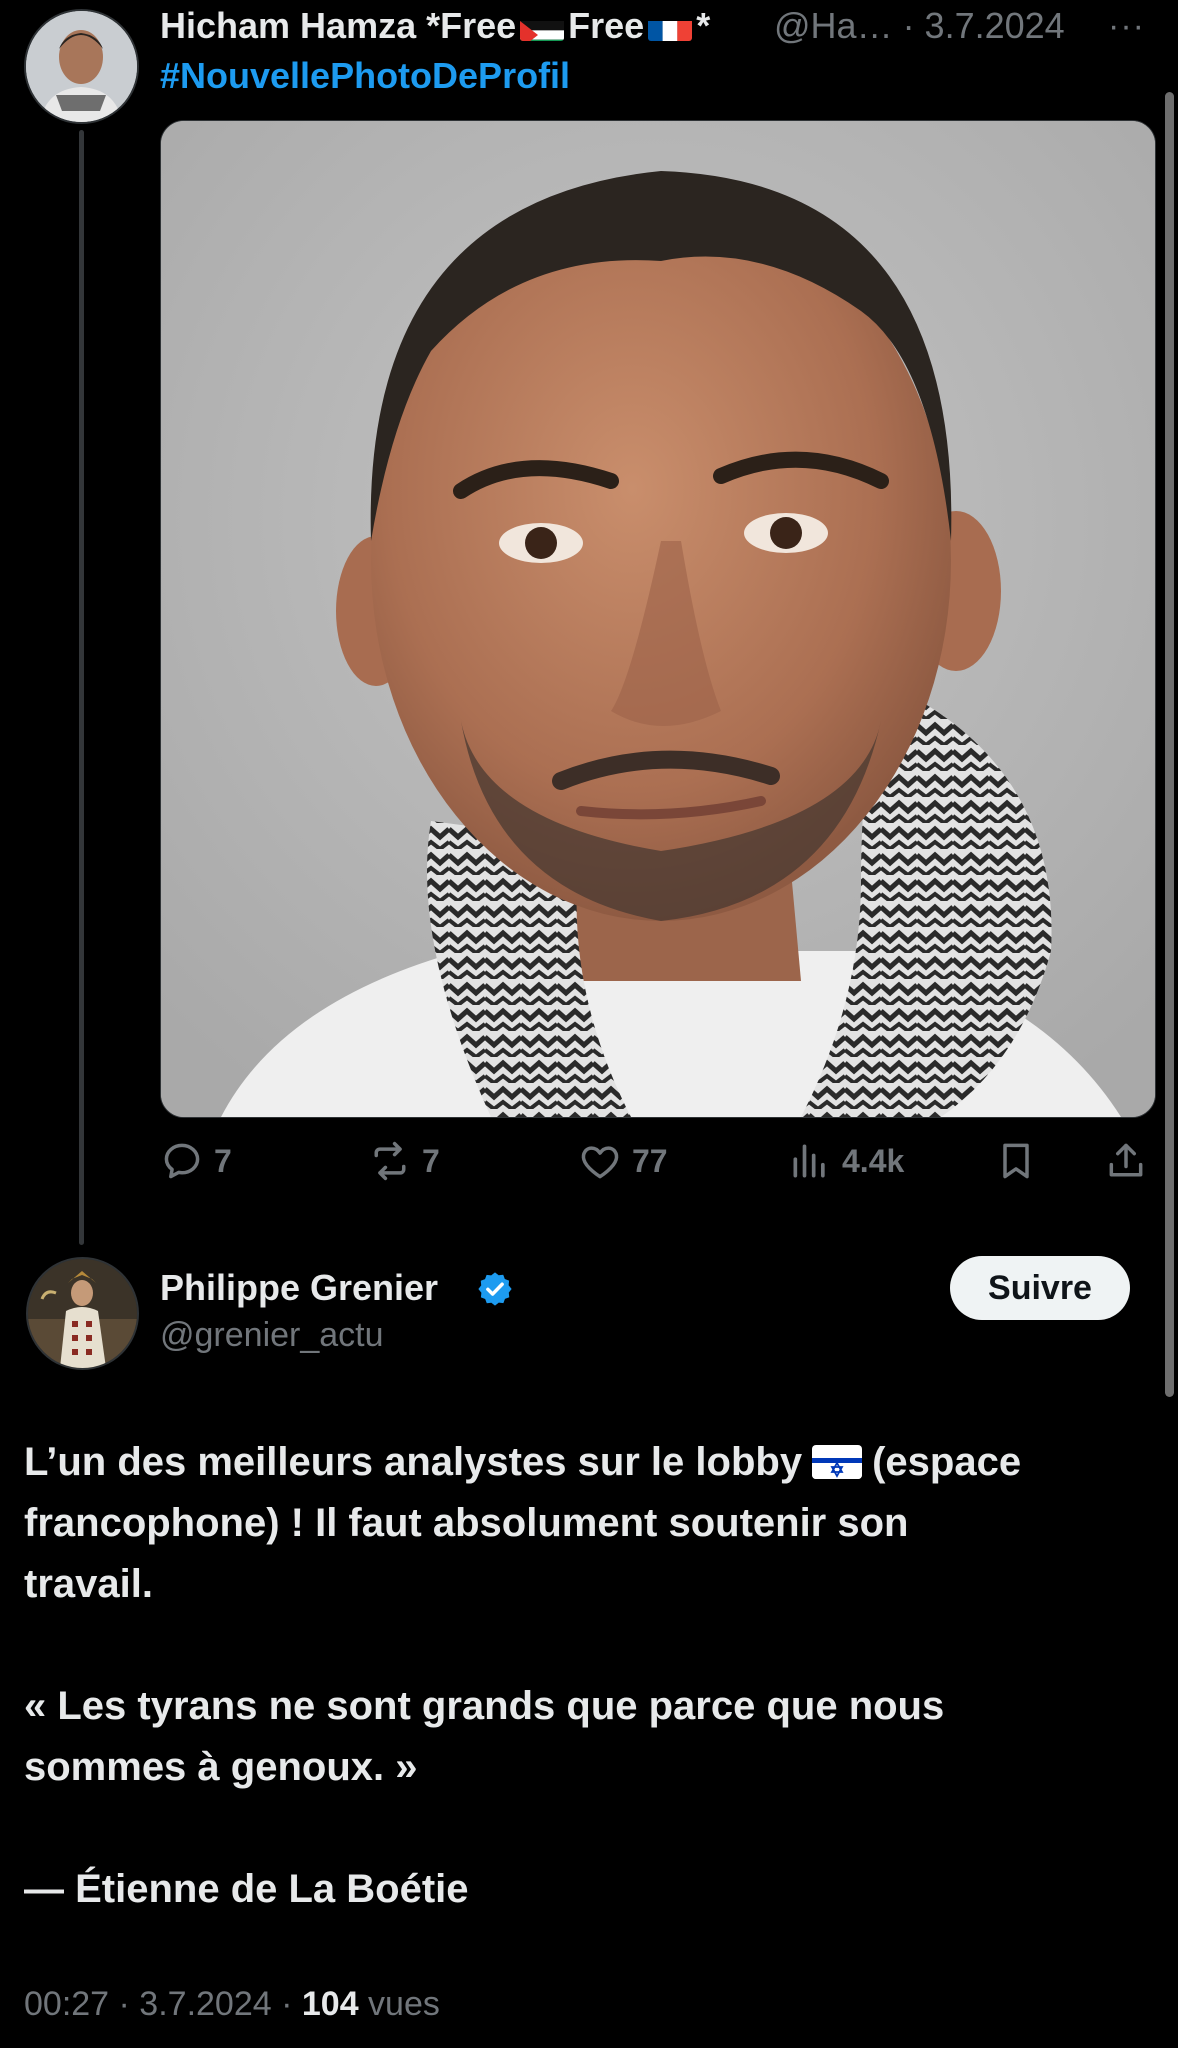 The width and height of the screenshot is (1178, 2048). I want to click on quote-attribution: — Étienne de La Boétie, so click(246, 1889).